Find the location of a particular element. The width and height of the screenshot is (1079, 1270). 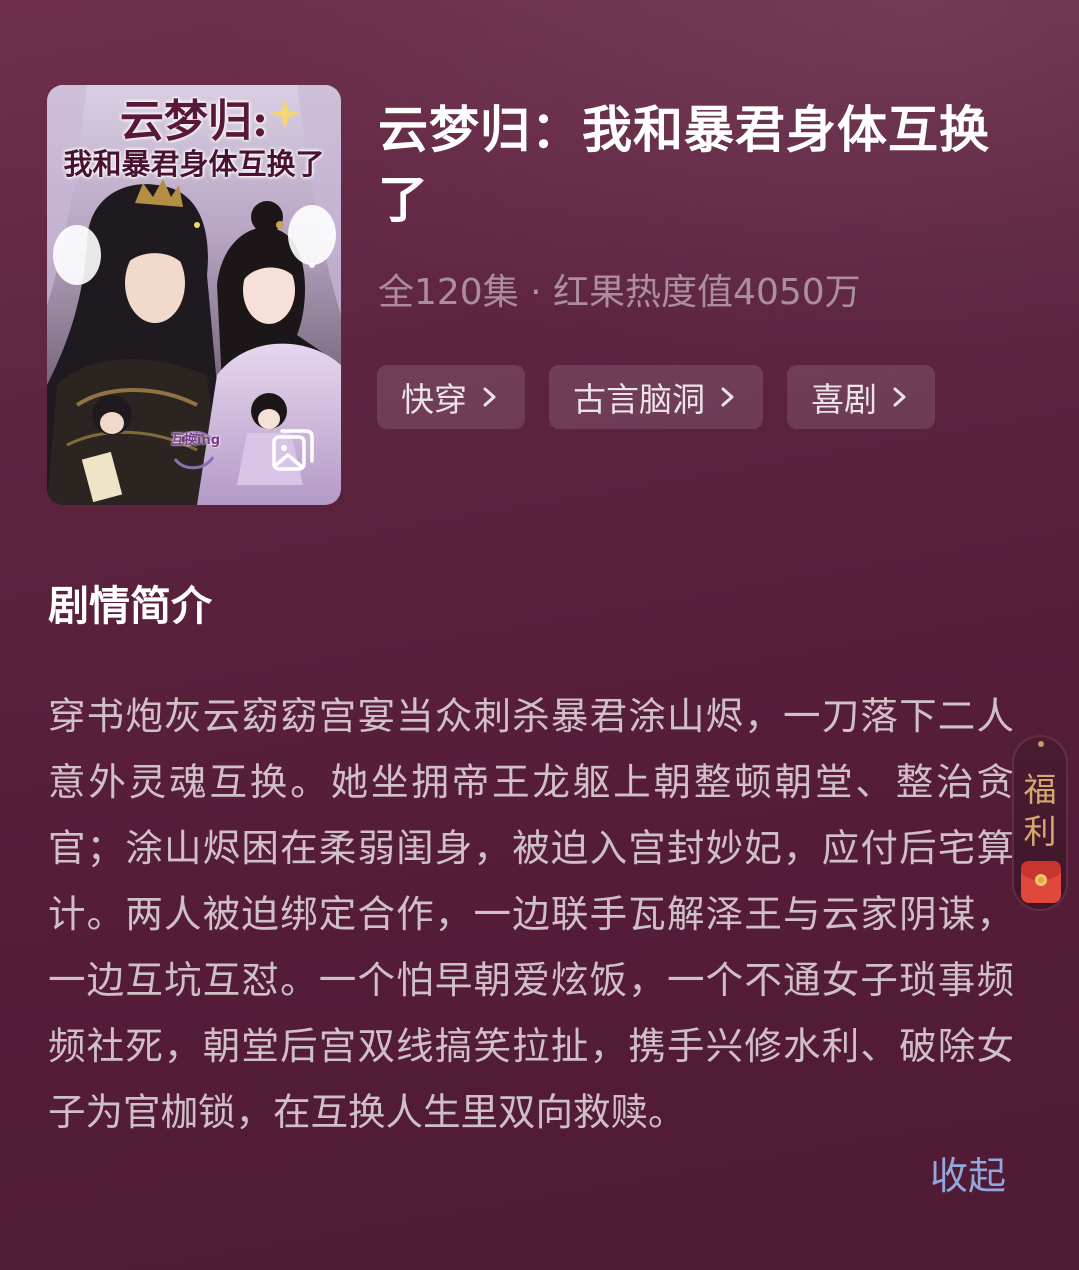

welfare-label: 福利 is located at coordinates (1040, 810).